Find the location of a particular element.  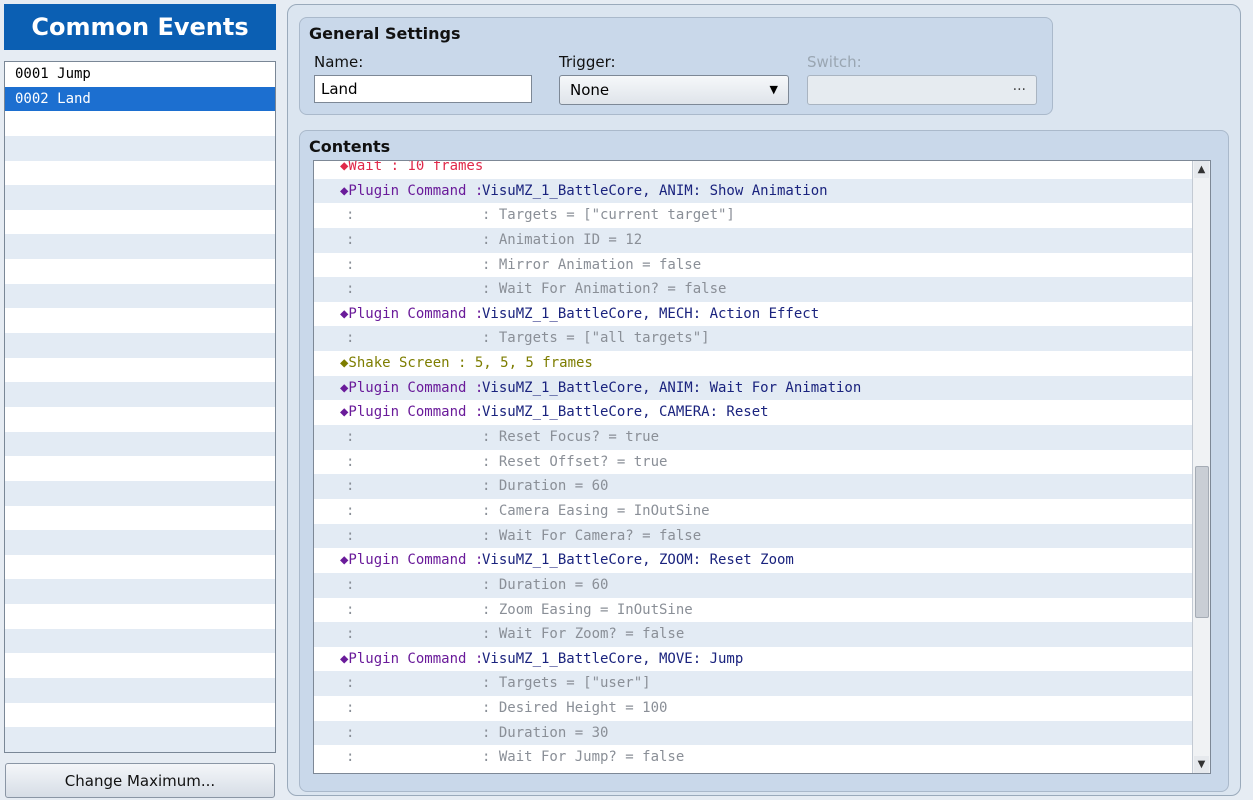

vertical-scrollbar: ▲ ▼ is located at coordinates (1201, 467).